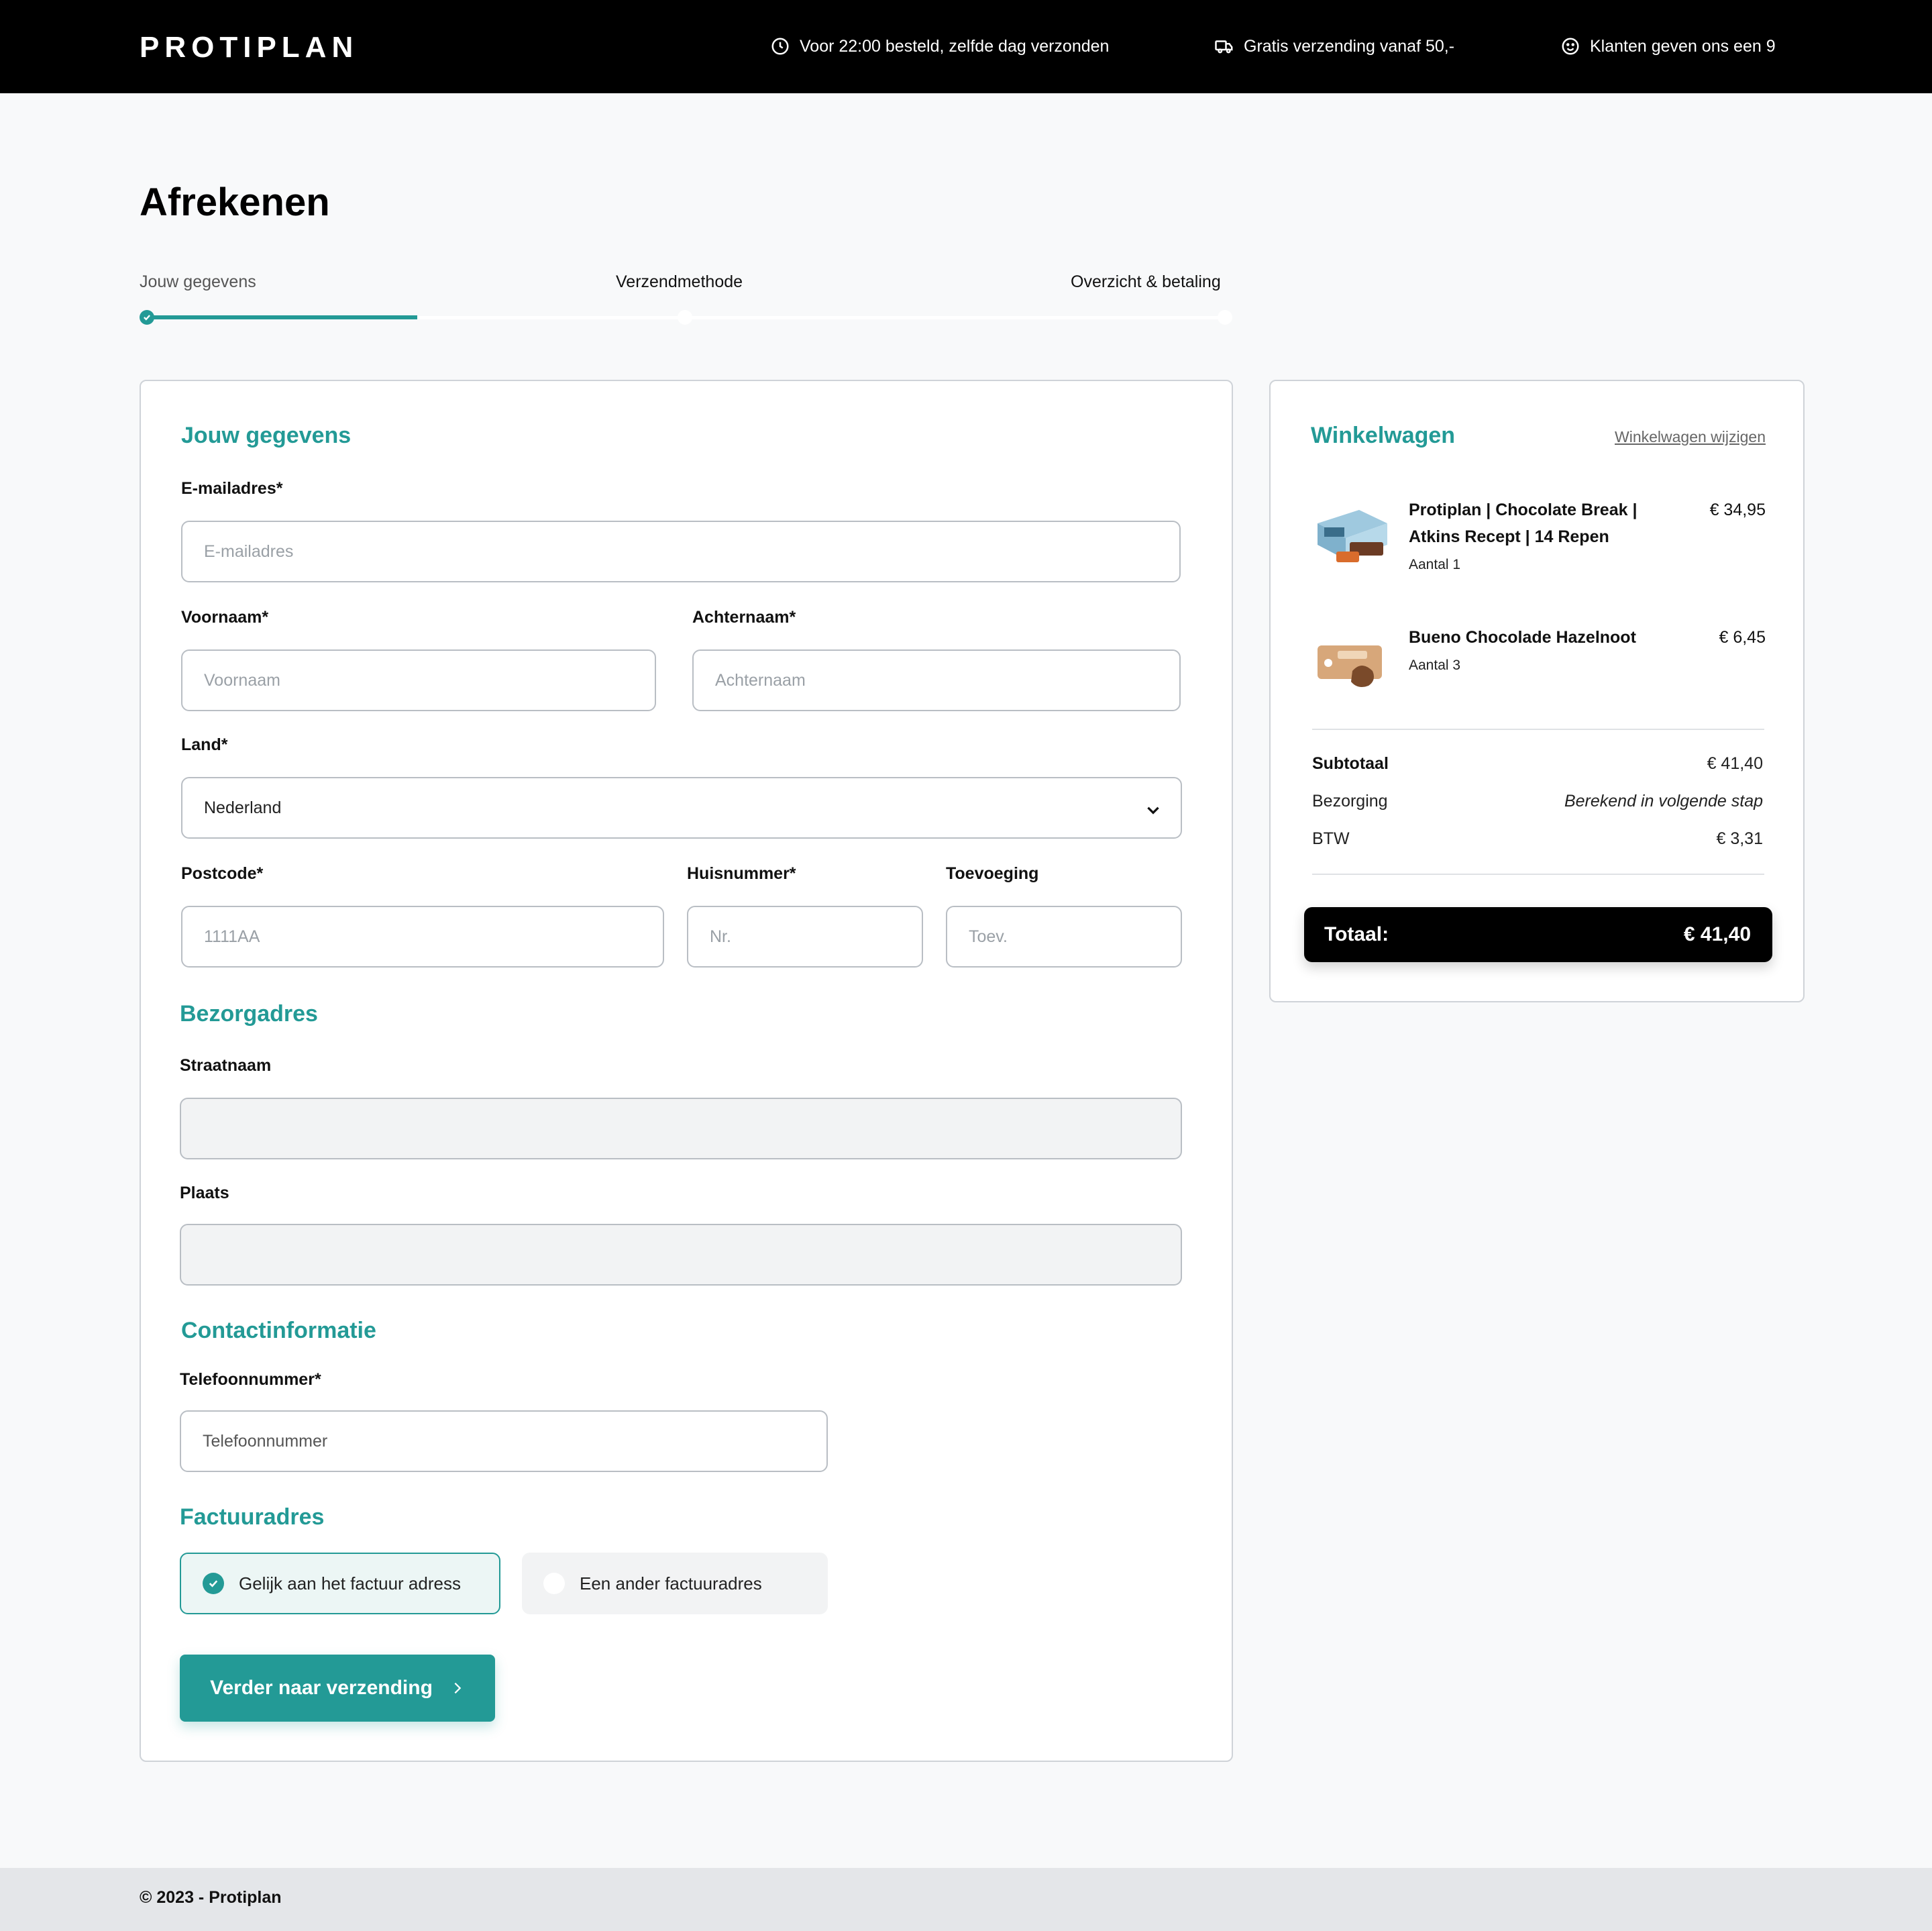 The height and width of the screenshot is (1931, 1932). I want to click on section-title-billing: Factuuradres, so click(252, 1517).